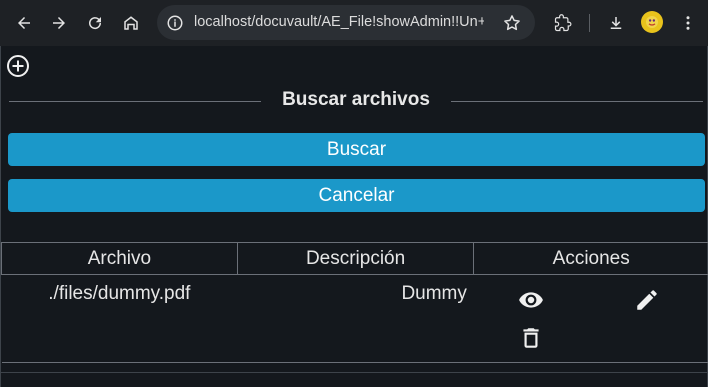 The image size is (708, 387). What do you see at coordinates (119, 258) in the screenshot?
I see `column-header-archivo: Archivo` at bounding box center [119, 258].